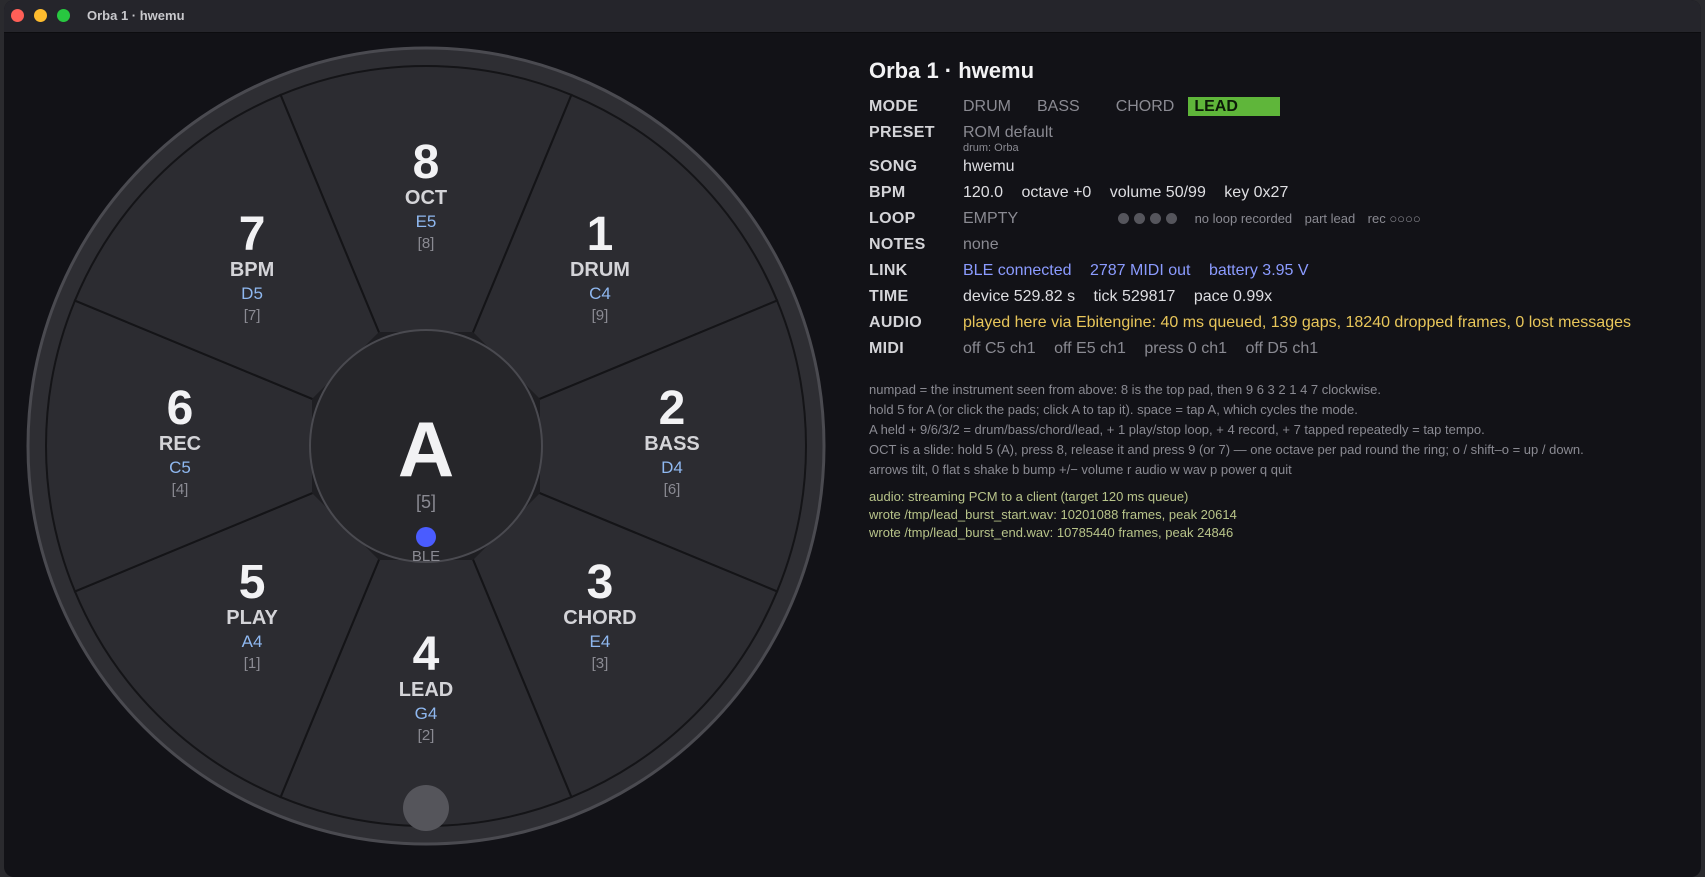  Describe the element at coordinates (991, 218) in the screenshot. I see `loop-state: EMPTY` at that location.